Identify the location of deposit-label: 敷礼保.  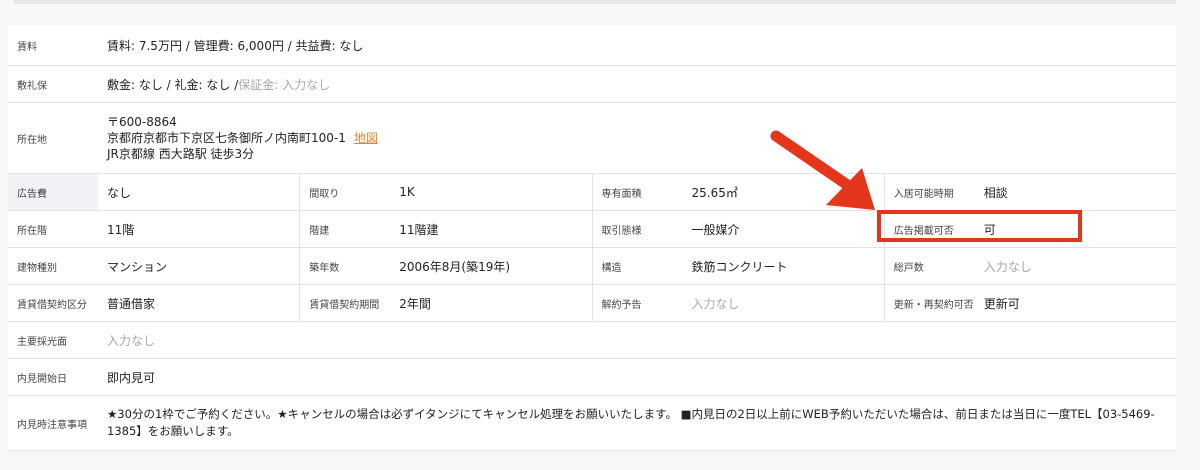
(53, 84).